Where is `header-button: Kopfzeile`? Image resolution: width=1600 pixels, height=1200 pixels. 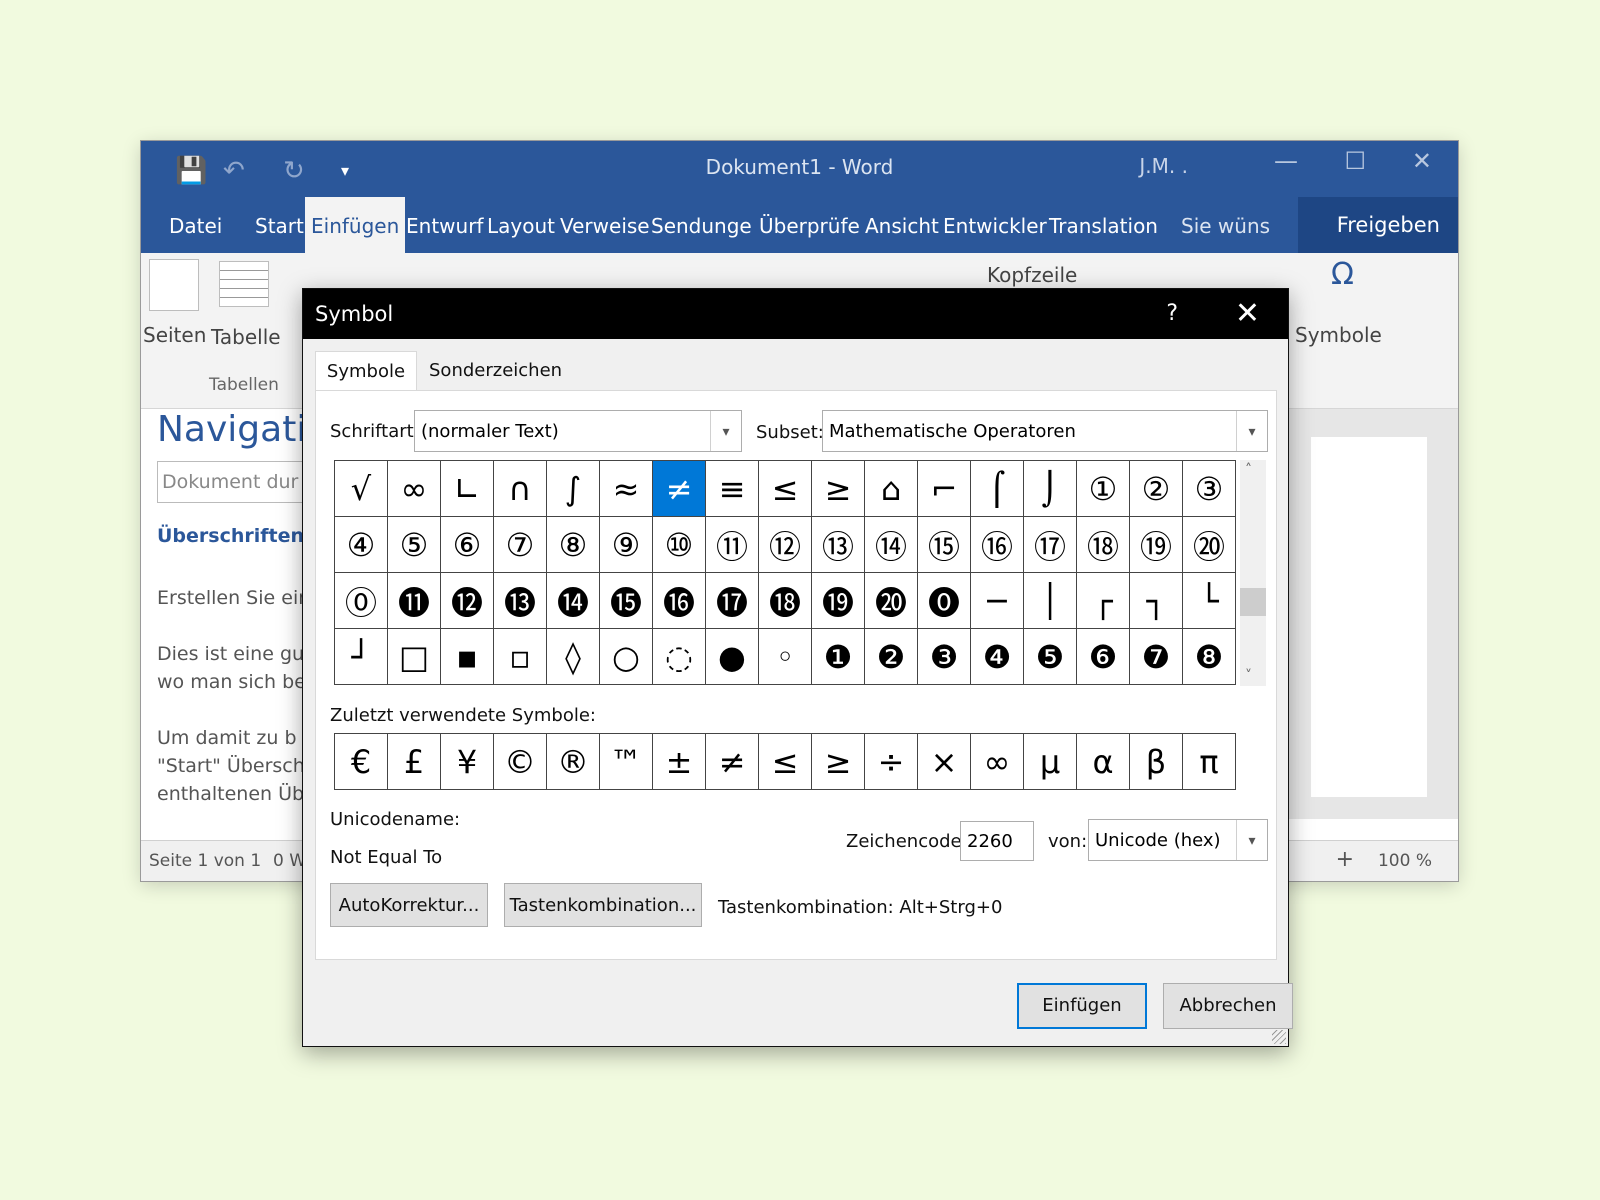 header-button: Kopfzeile is located at coordinates (1032, 275).